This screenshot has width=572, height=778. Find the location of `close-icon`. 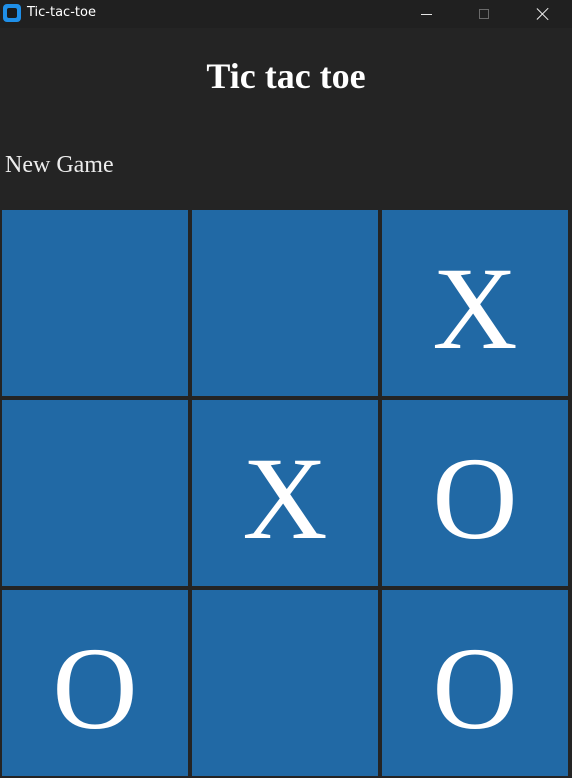

close-icon is located at coordinates (543, 14).